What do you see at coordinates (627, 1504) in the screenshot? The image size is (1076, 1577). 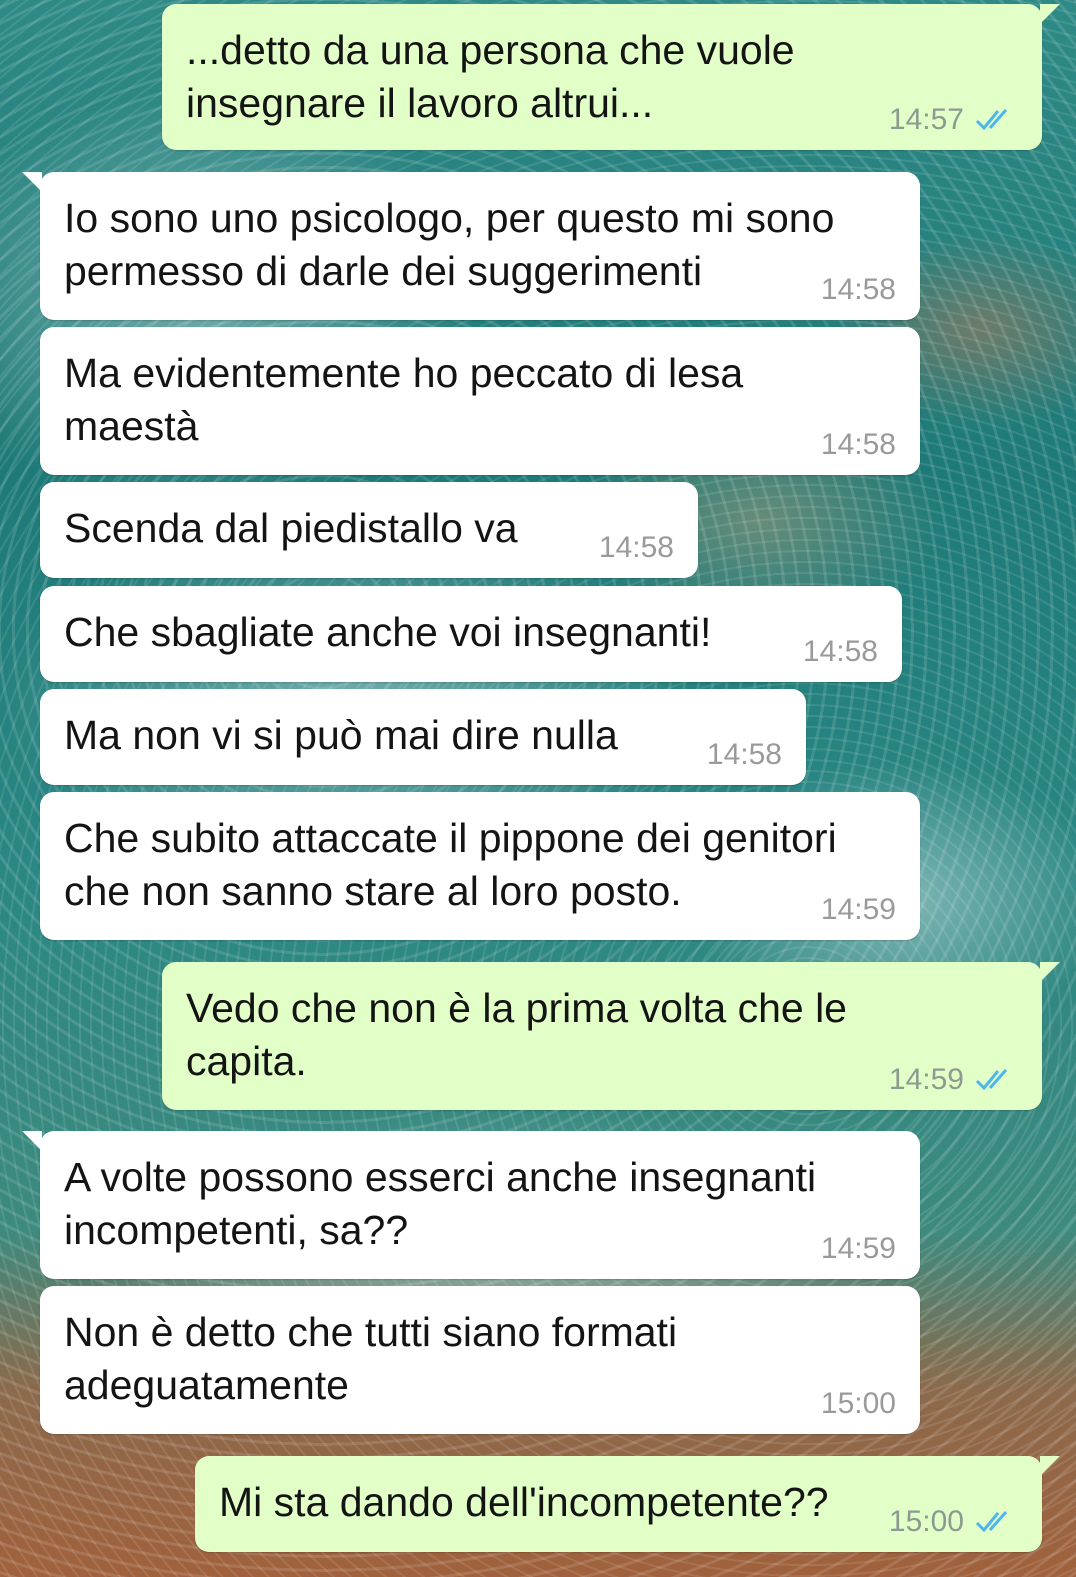 I see `outgoing-message: Mi sta dando dell'incompetente?? 15:00` at bounding box center [627, 1504].